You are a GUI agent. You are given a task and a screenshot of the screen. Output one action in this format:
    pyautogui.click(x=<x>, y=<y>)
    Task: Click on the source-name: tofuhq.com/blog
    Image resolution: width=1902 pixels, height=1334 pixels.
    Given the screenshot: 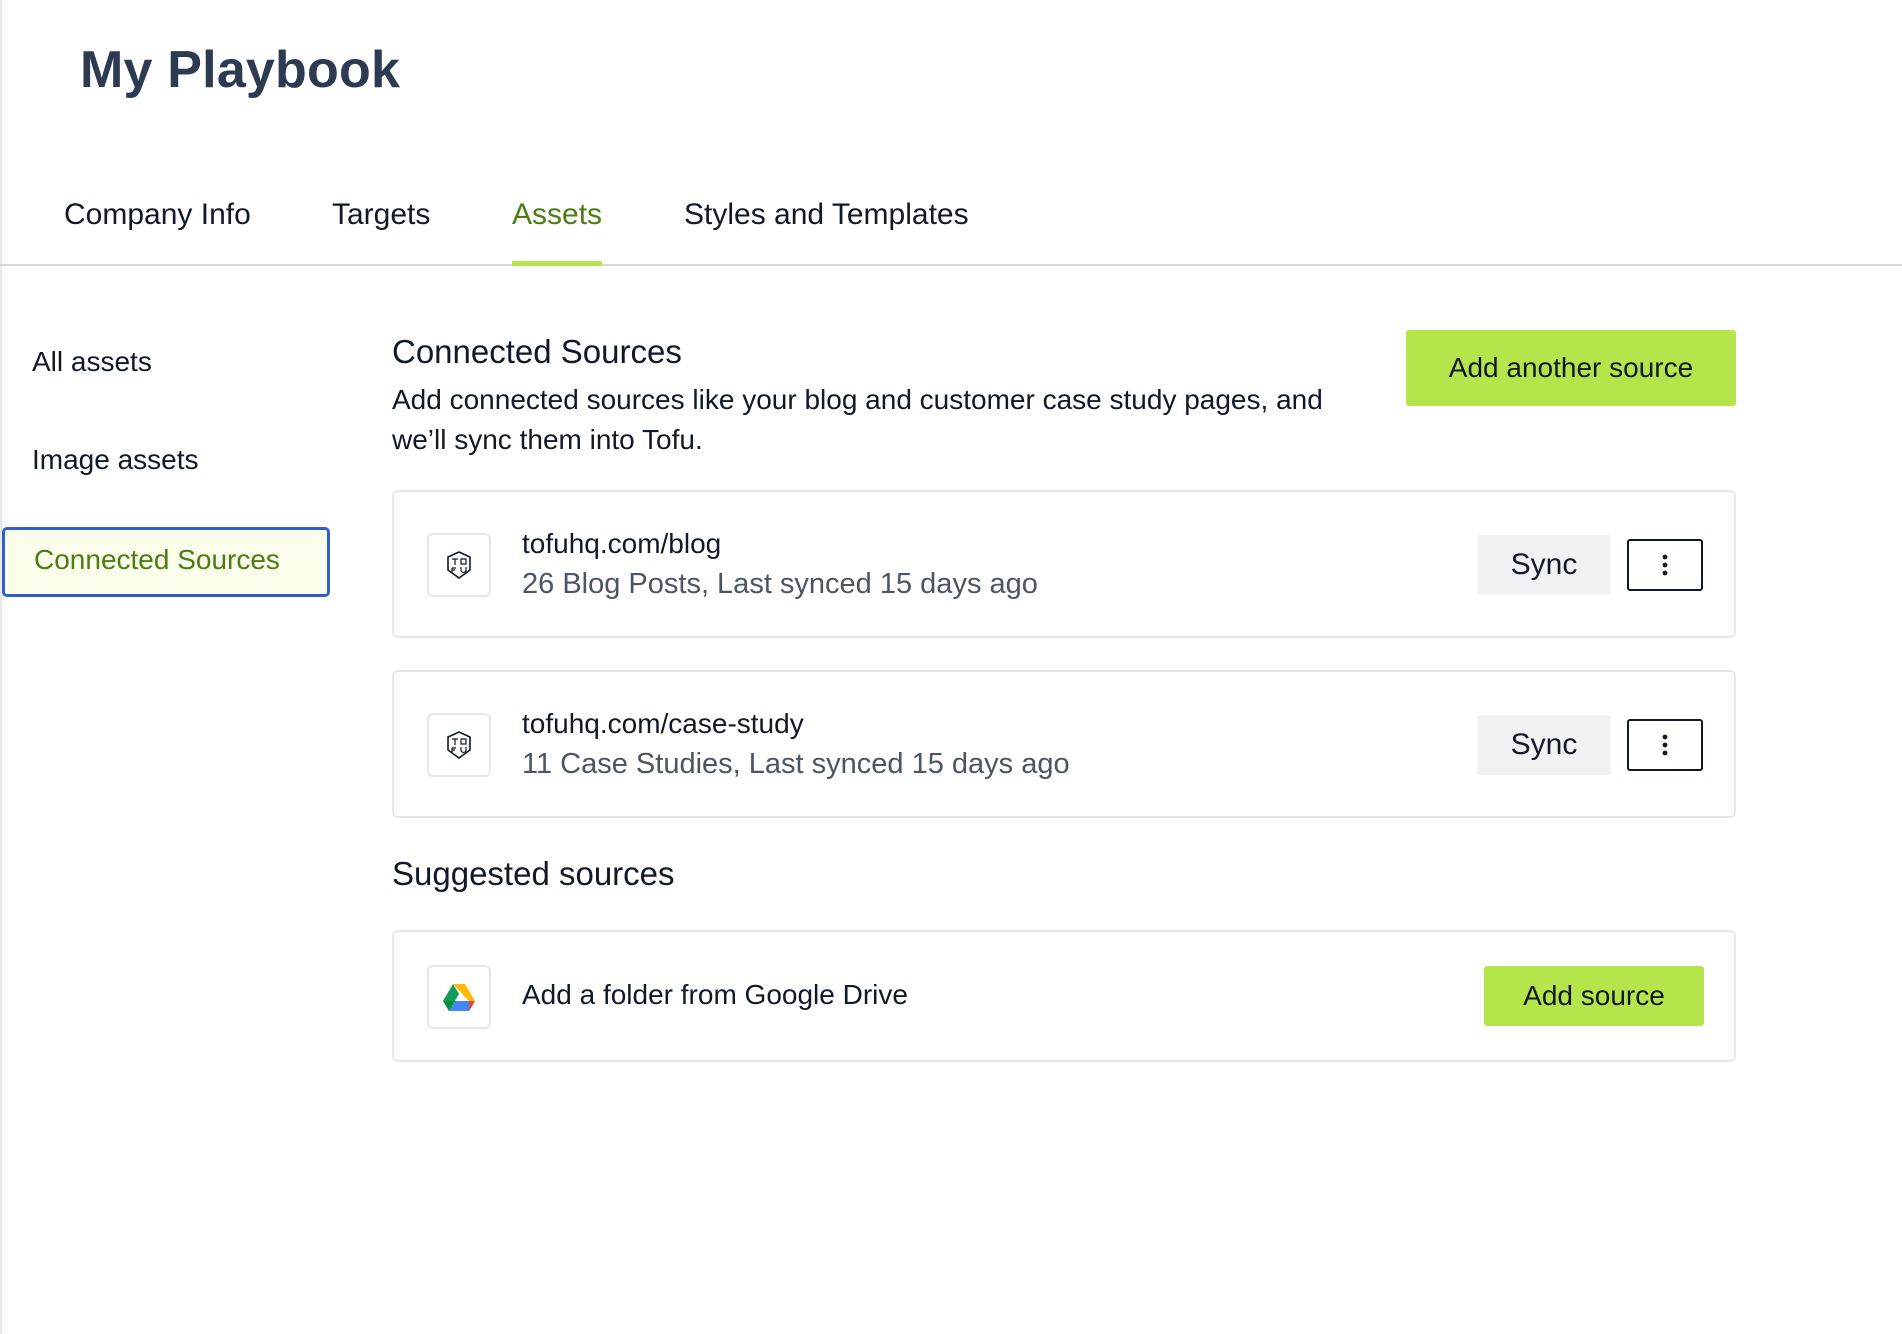 What is the action you would take?
    pyautogui.click(x=622, y=543)
    